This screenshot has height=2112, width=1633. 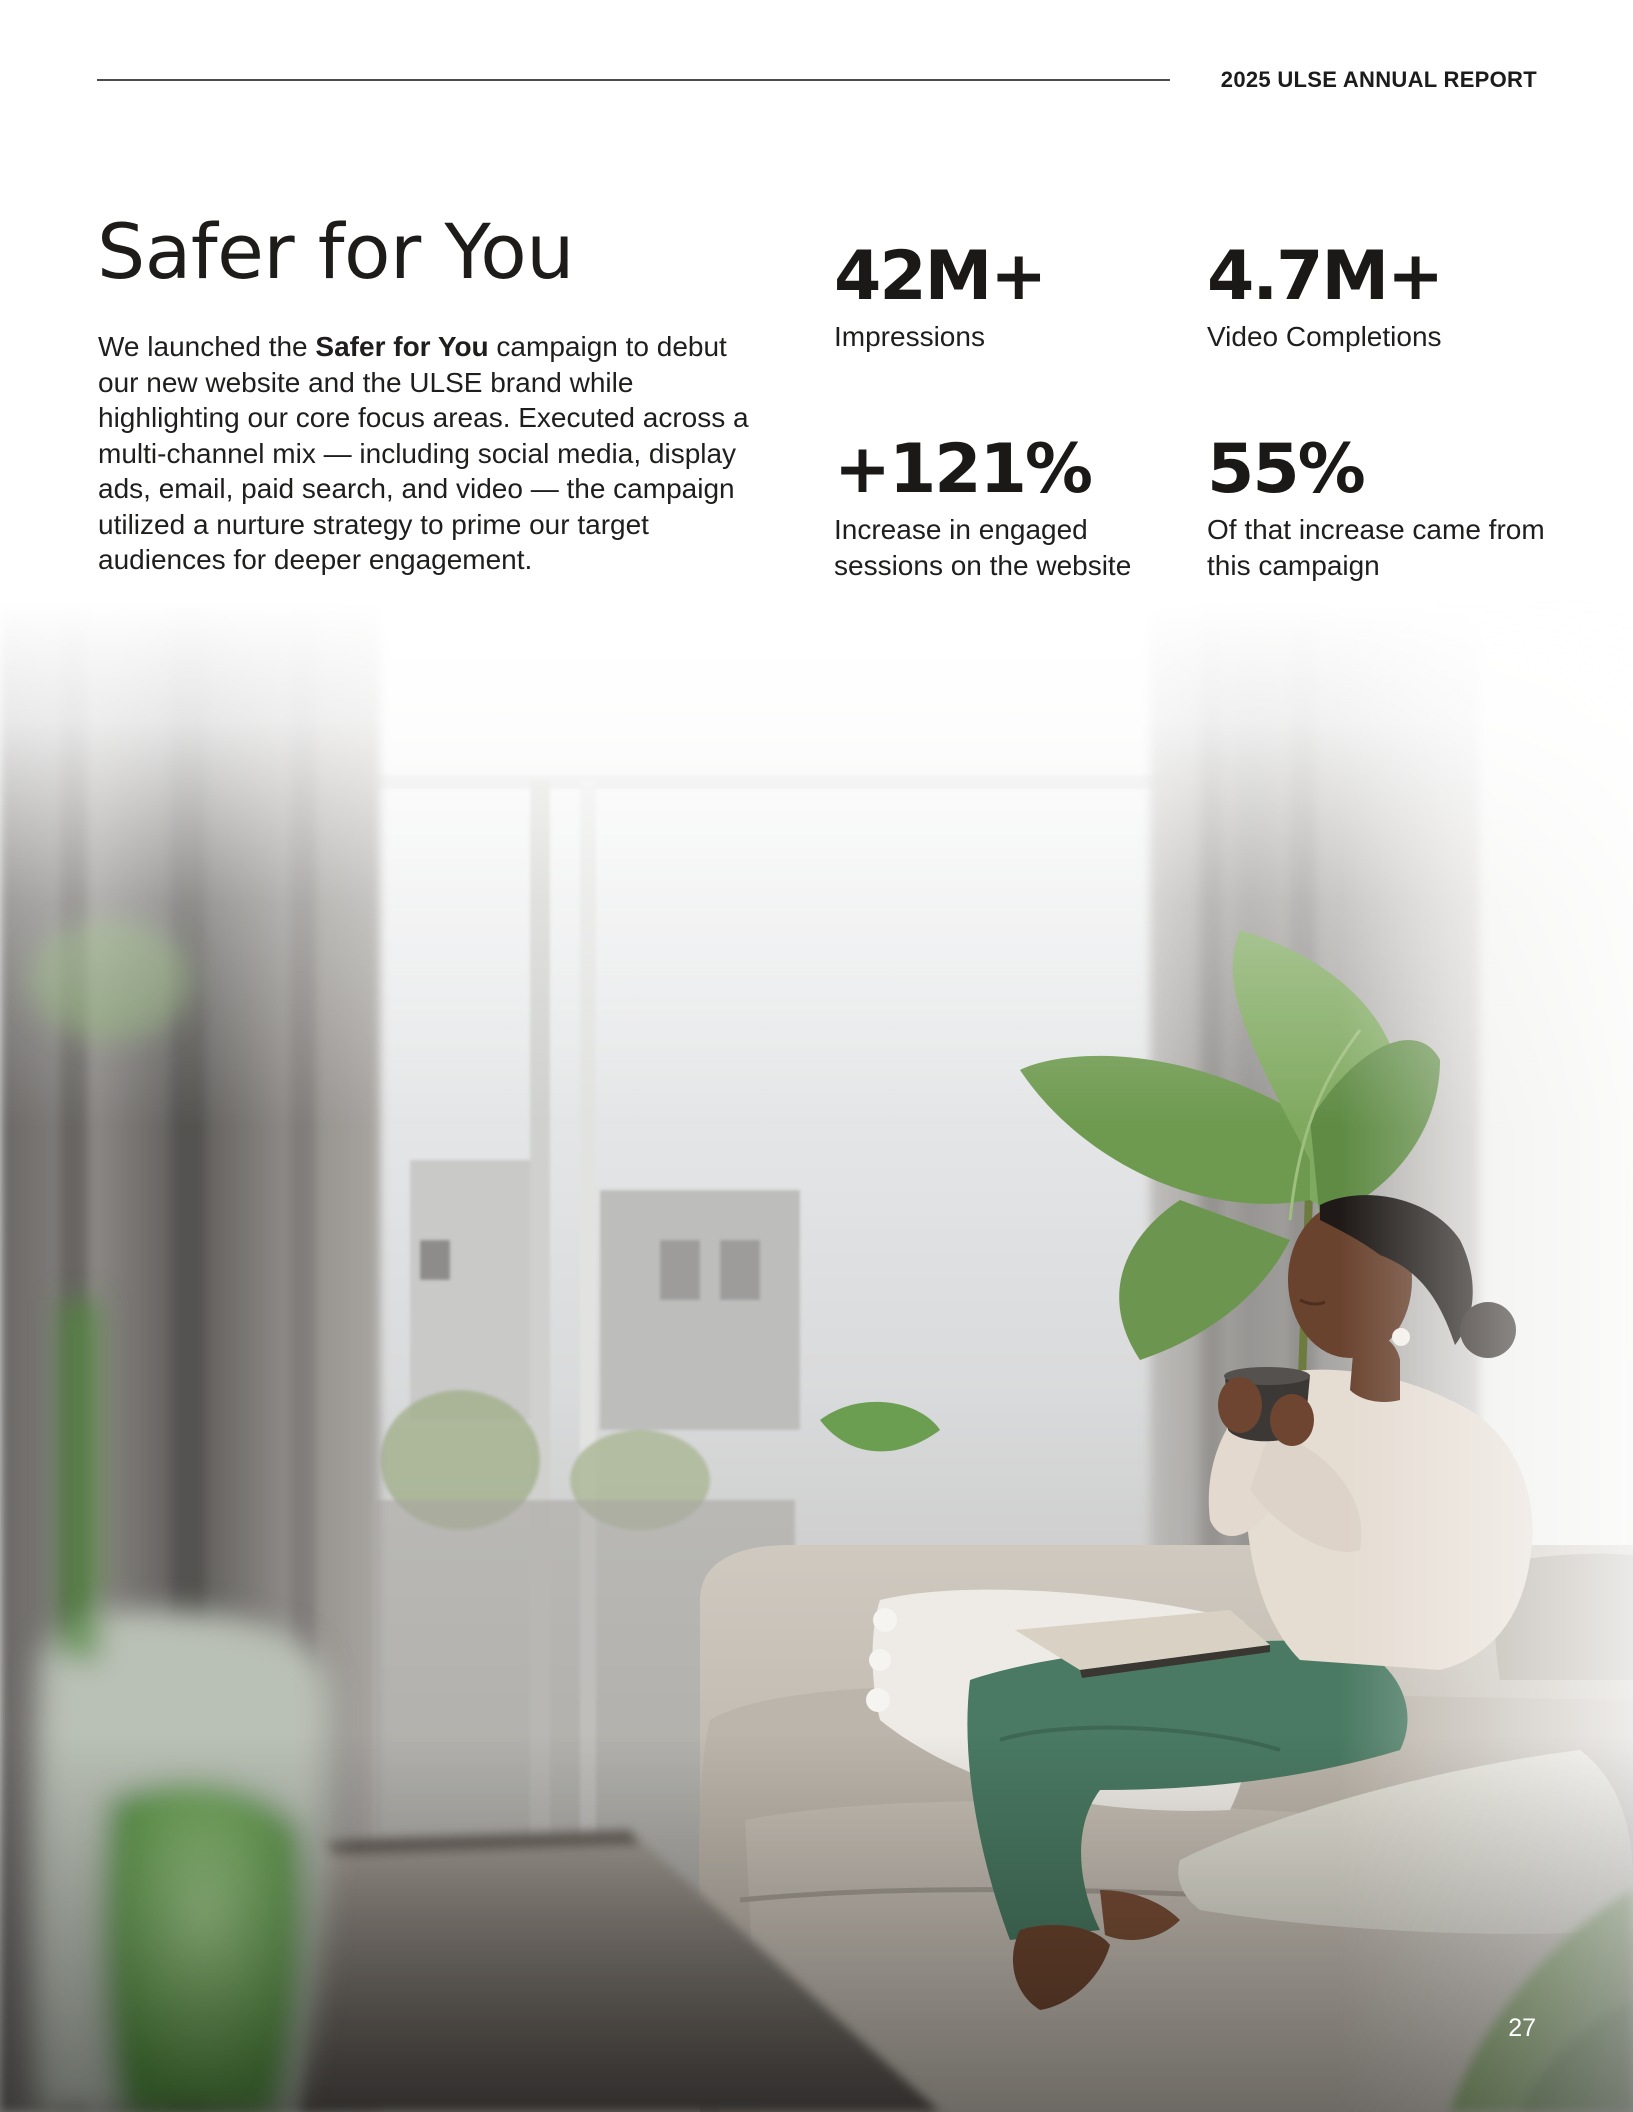 What do you see at coordinates (940, 276) in the screenshot?
I see `stat-value: 42M+` at bounding box center [940, 276].